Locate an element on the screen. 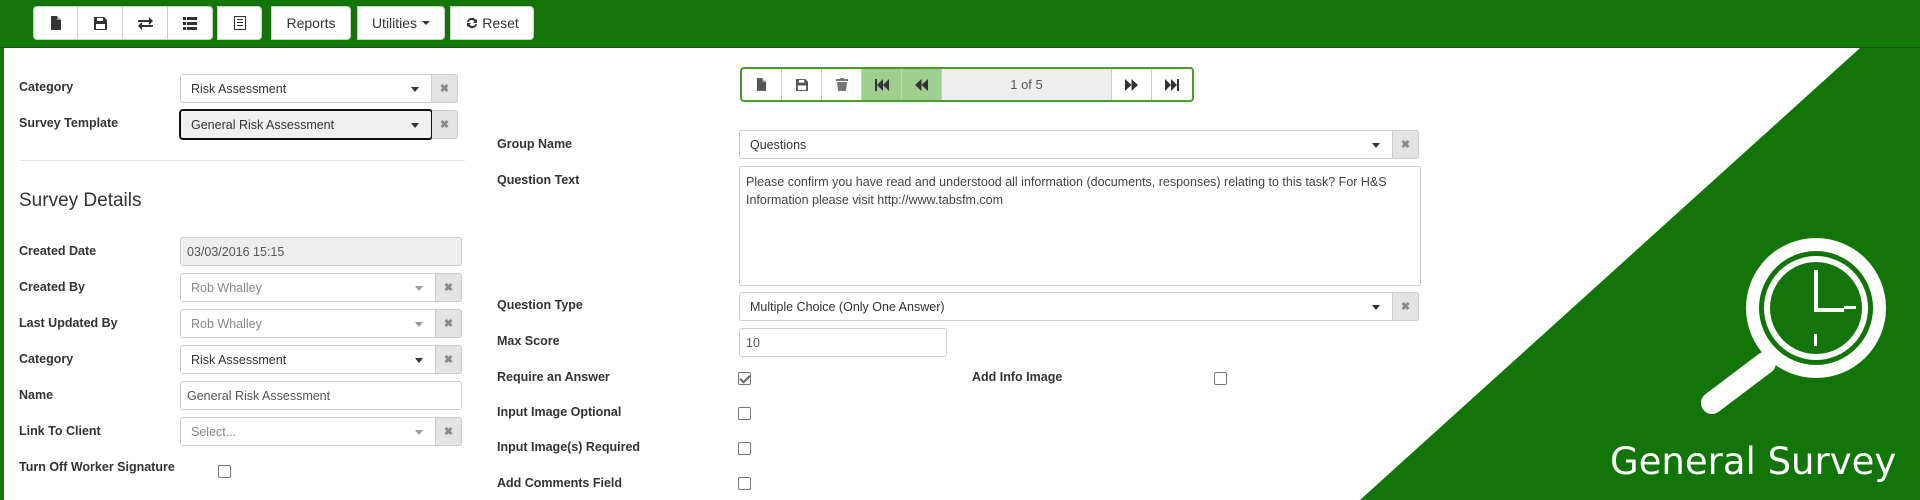  question-type-label: Question Type is located at coordinates (540, 305).